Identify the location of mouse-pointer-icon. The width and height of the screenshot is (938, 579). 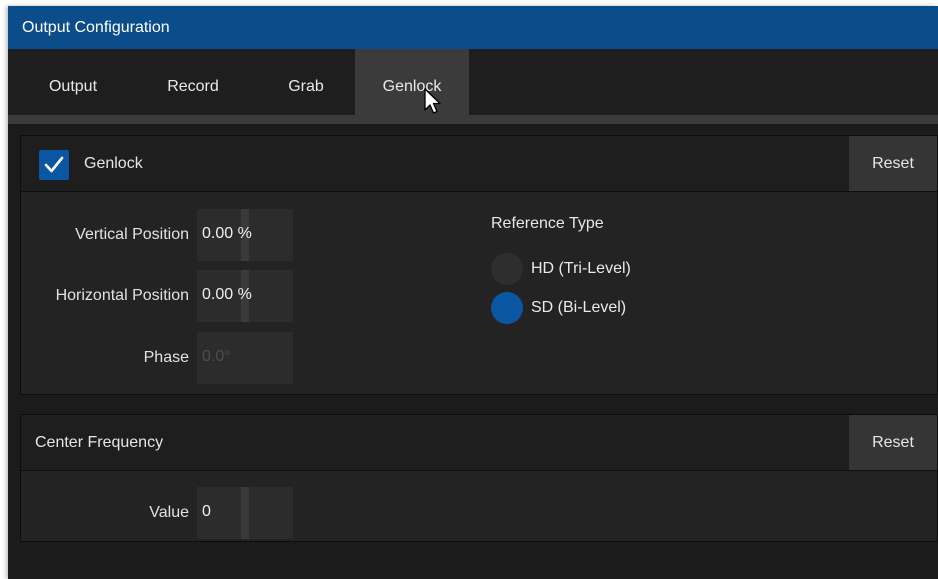
(432, 101).